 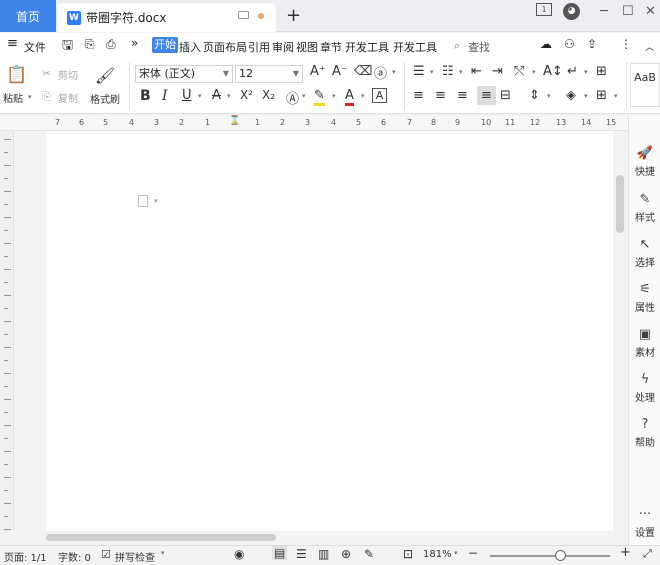 I want to click on paste-dropdown-icon: ▾, so click(x=30, y=97).